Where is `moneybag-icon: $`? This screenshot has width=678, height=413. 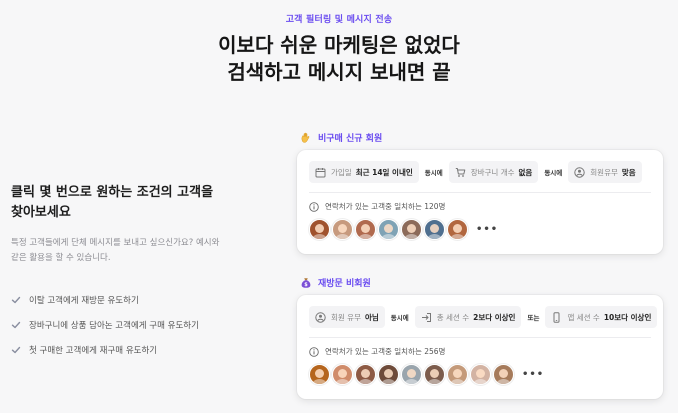 moneybag-icon: $ is located at coordinates (306, 282).